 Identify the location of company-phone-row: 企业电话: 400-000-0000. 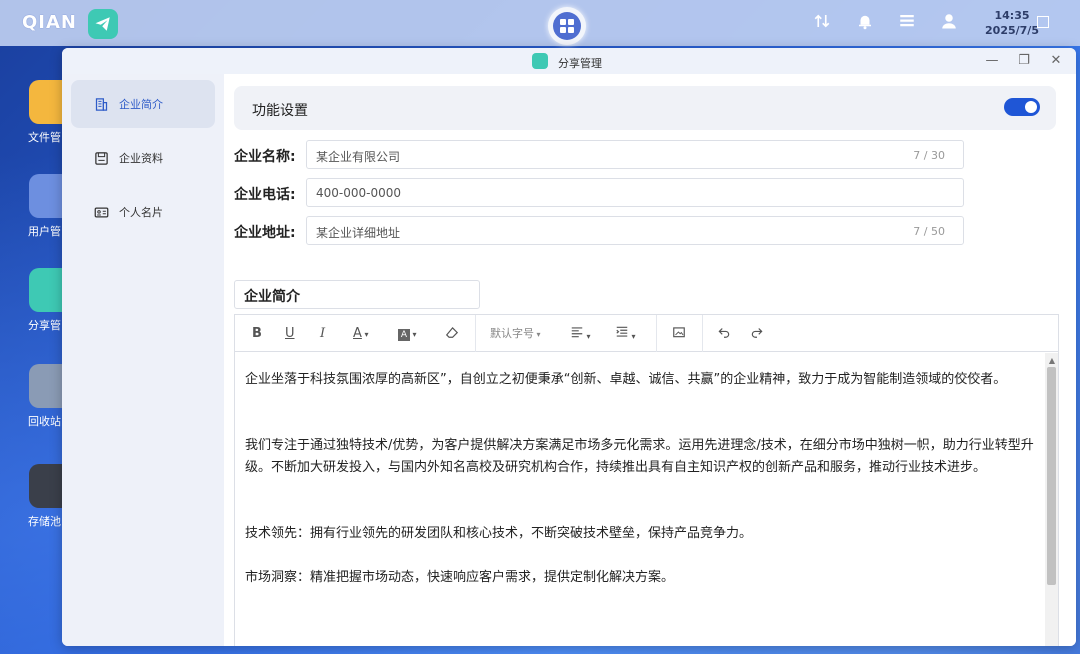
(604, 193).